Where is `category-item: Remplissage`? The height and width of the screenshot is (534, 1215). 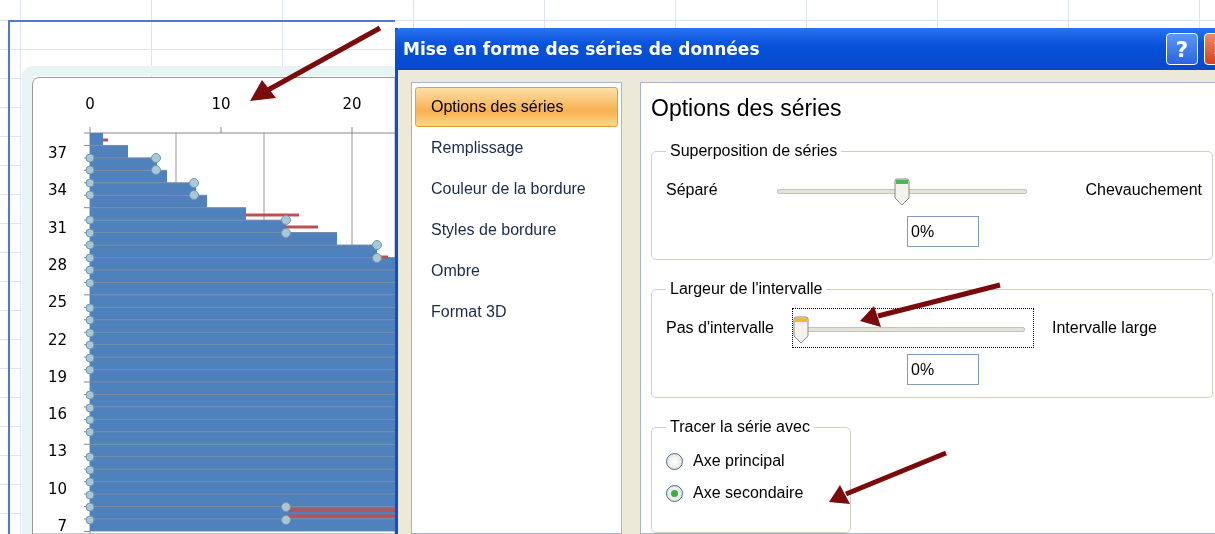
category-item: Remplissage is located at coordinates (516, 148).